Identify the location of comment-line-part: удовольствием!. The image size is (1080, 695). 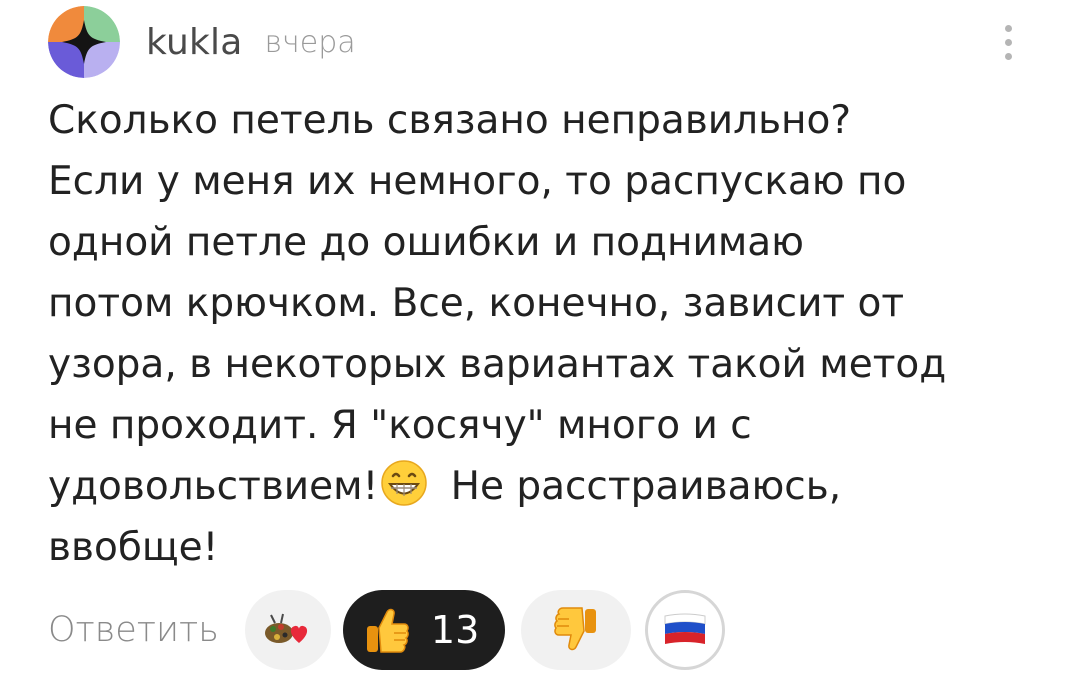
(213, 486).